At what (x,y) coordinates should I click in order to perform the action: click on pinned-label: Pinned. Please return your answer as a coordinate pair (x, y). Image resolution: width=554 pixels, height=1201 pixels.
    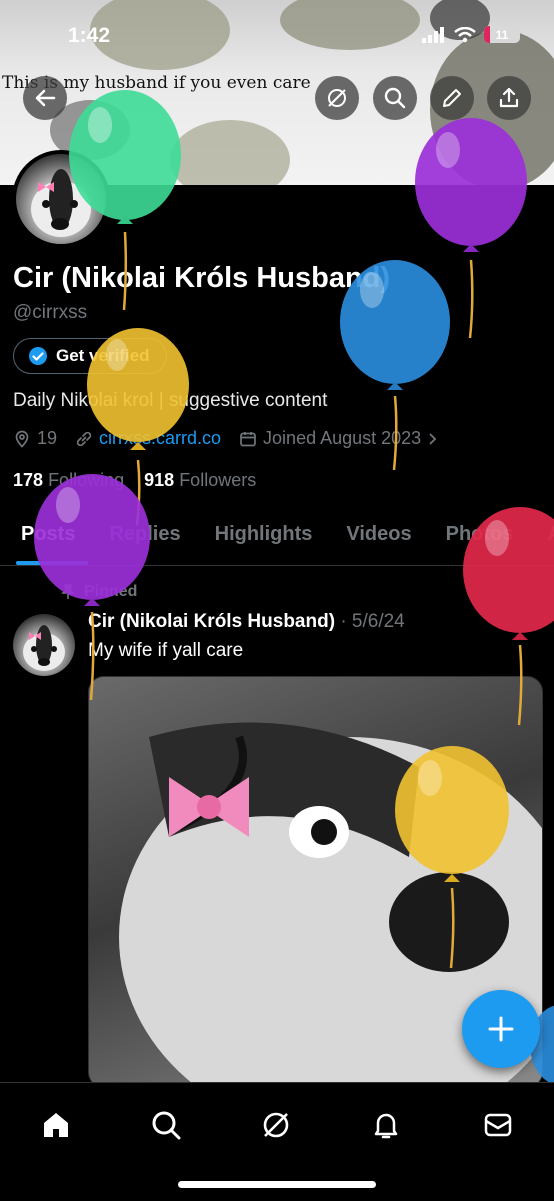
    Looking at the image, I should click on (111, 591).